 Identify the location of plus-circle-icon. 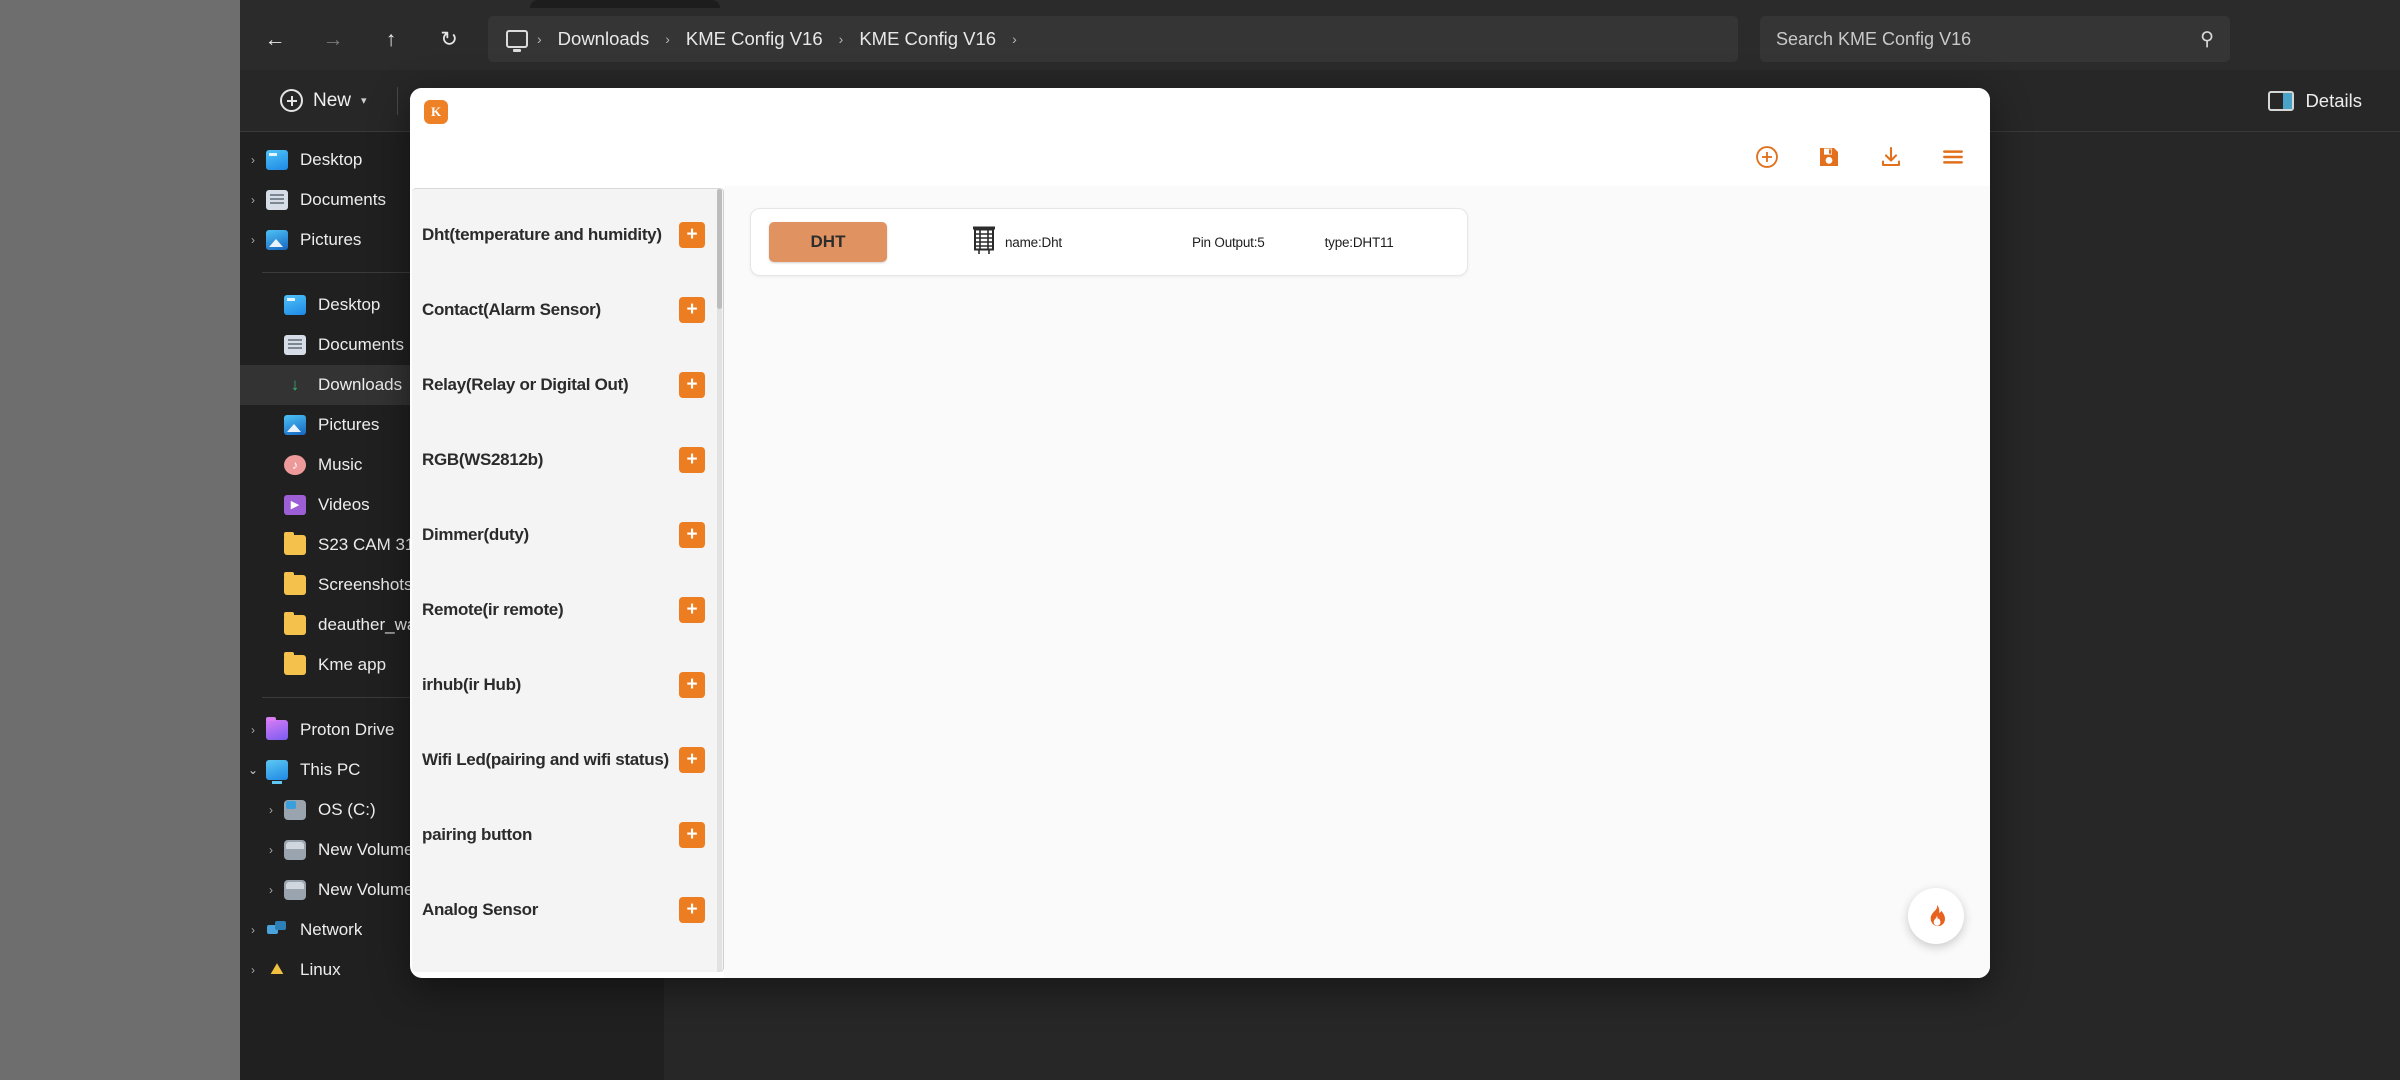
(291, 100).